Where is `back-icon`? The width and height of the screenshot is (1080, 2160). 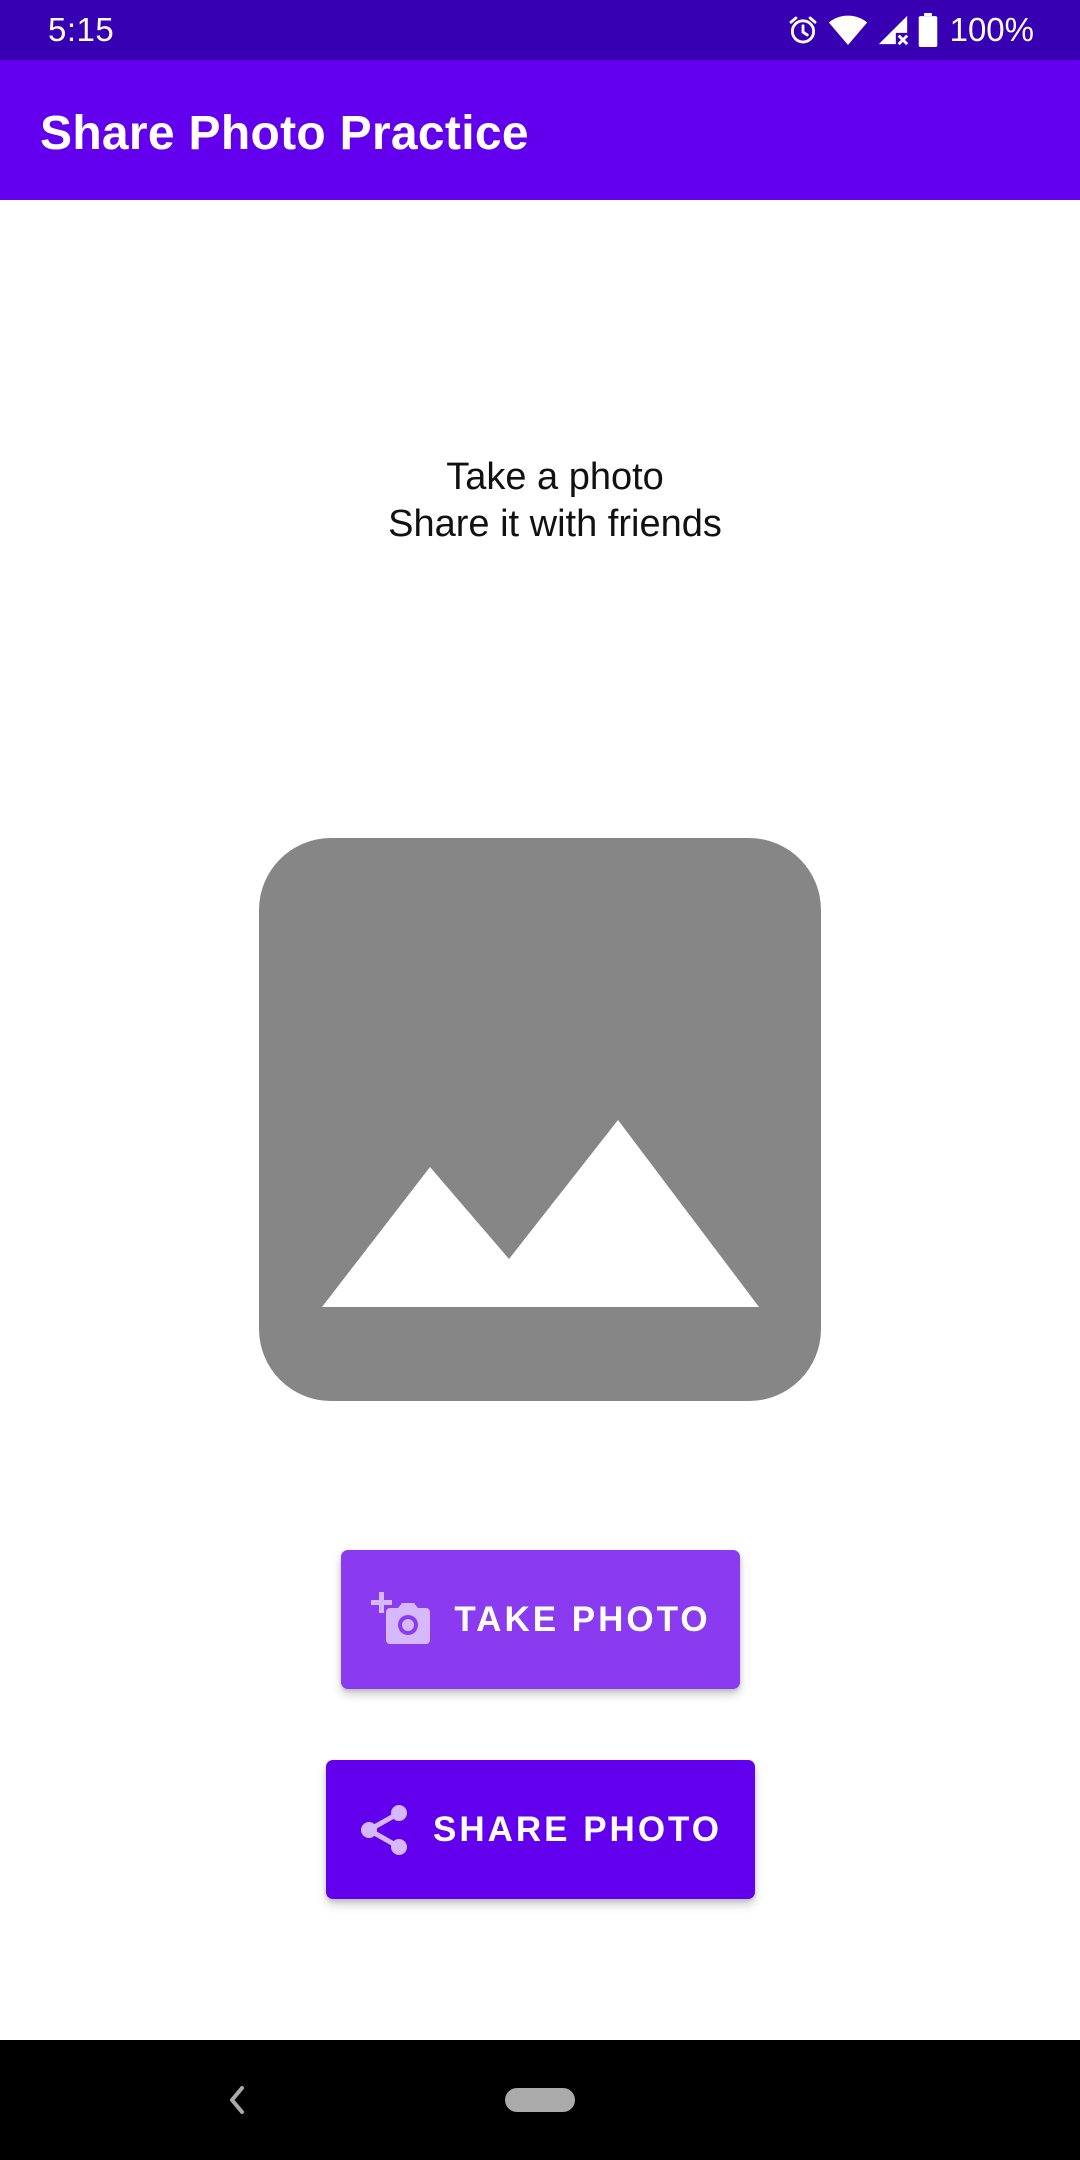
back-icon is located at coordinates (236, 2102).